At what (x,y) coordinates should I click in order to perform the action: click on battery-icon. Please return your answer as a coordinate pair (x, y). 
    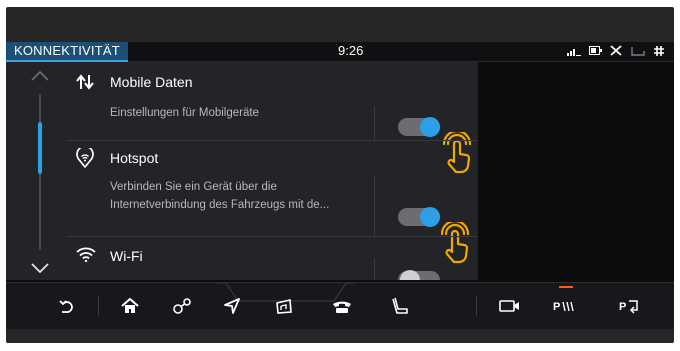
    Looking at the image, I should click on (595, 50).